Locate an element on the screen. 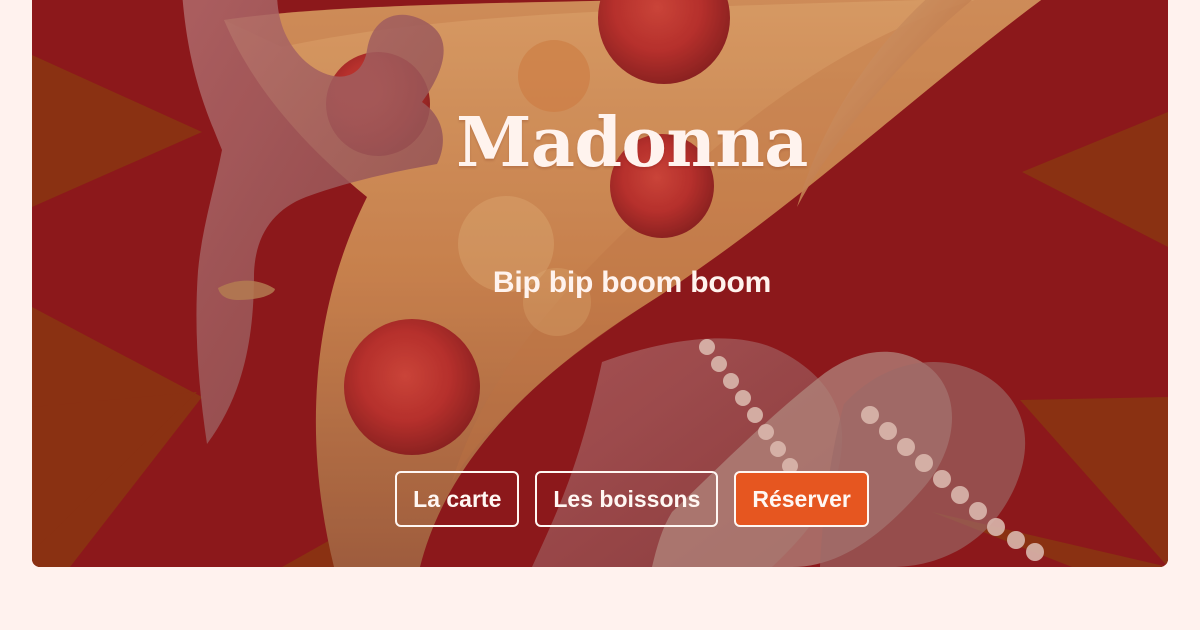 The height and width of the screenshot is (630, 1200). hero-actions: La carte Les boissons Réserver is located at coordinates (600, 499).